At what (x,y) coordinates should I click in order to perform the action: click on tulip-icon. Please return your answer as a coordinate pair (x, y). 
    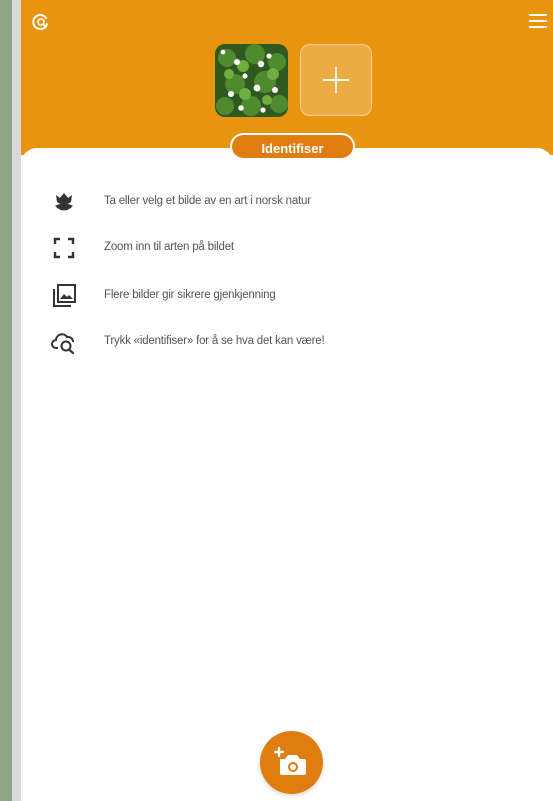
    Looking at the image, I should click on (64, 202).